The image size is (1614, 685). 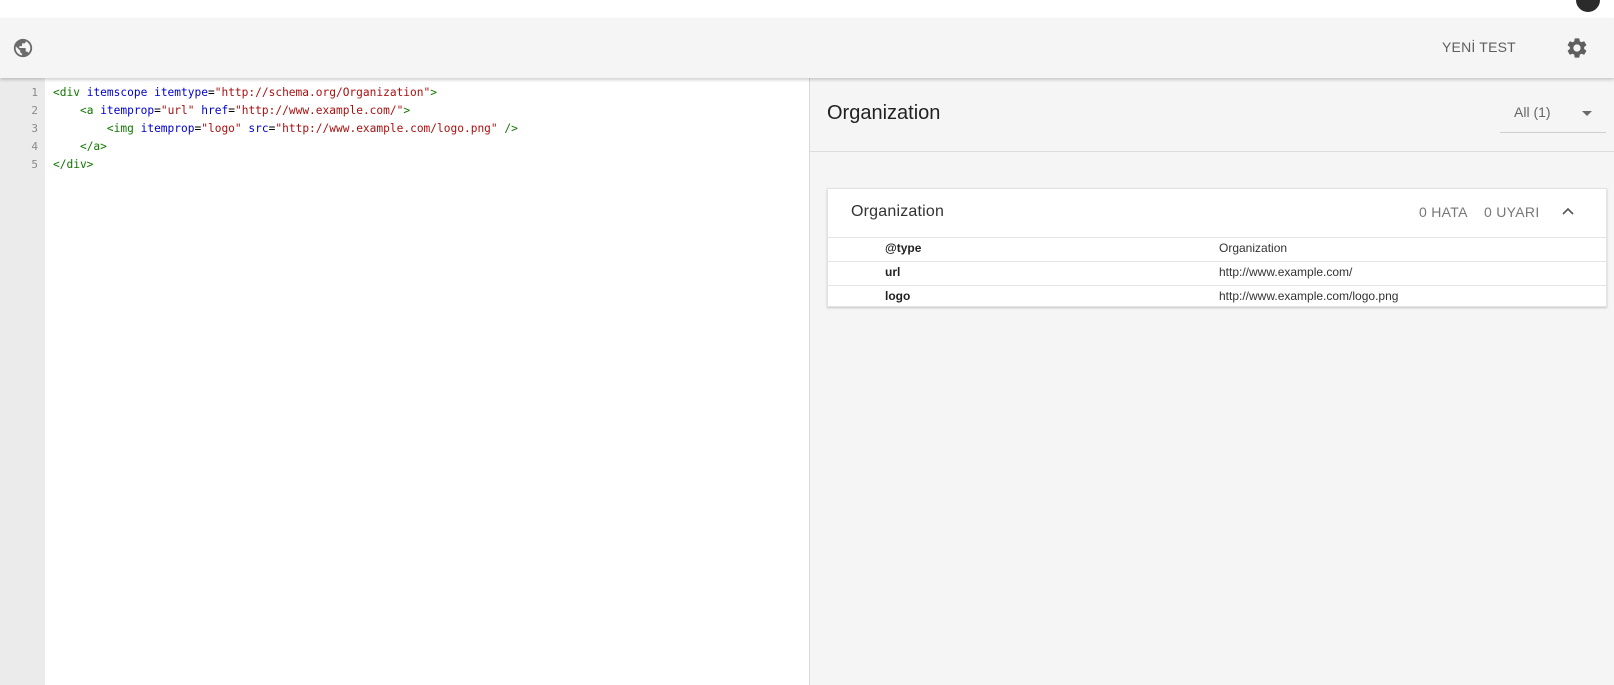 I want to click on line-number: 2, so click(x=34, y=110).